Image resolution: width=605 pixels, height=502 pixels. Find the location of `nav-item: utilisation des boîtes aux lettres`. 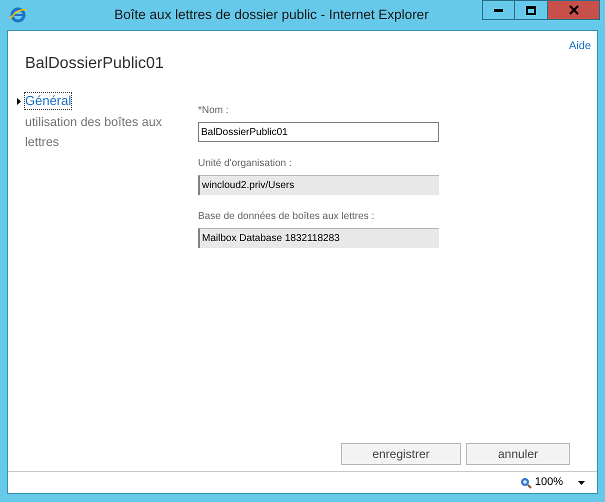

nav-item: utilisation des boîtes aux lettres is located at coordinates (100, 132).